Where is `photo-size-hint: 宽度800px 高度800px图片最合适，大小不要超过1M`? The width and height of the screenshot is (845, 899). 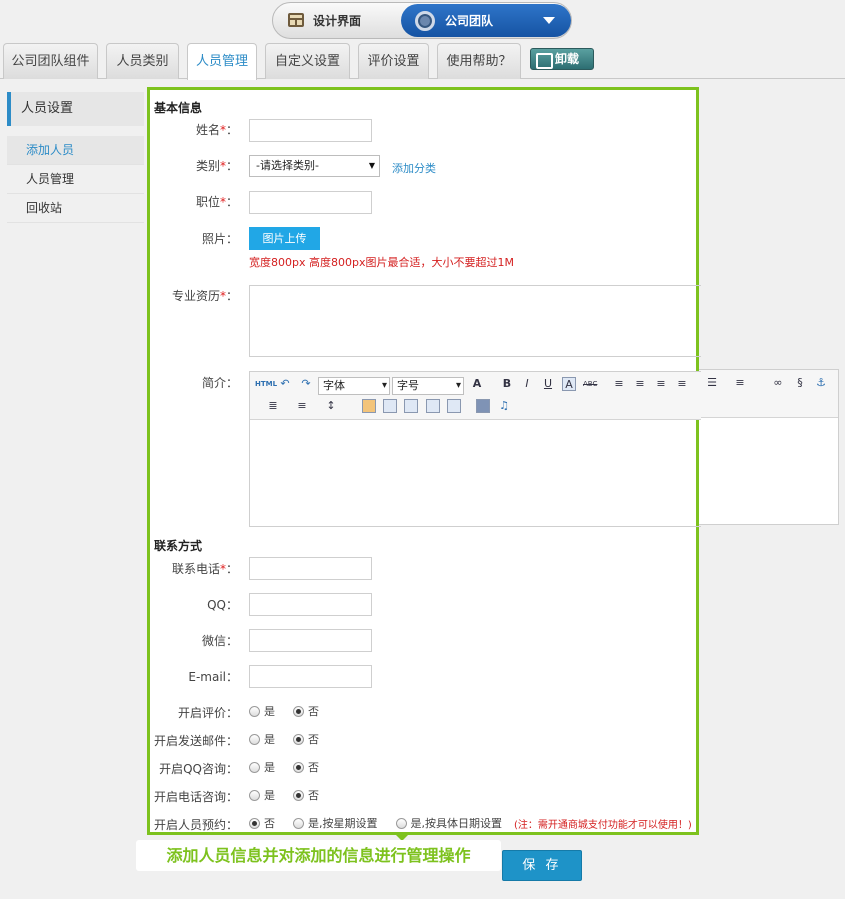
photo-size-hint: 宽度800px 高度800px图片最合适，大小不要超过1M is located at coordinates (381, 262).